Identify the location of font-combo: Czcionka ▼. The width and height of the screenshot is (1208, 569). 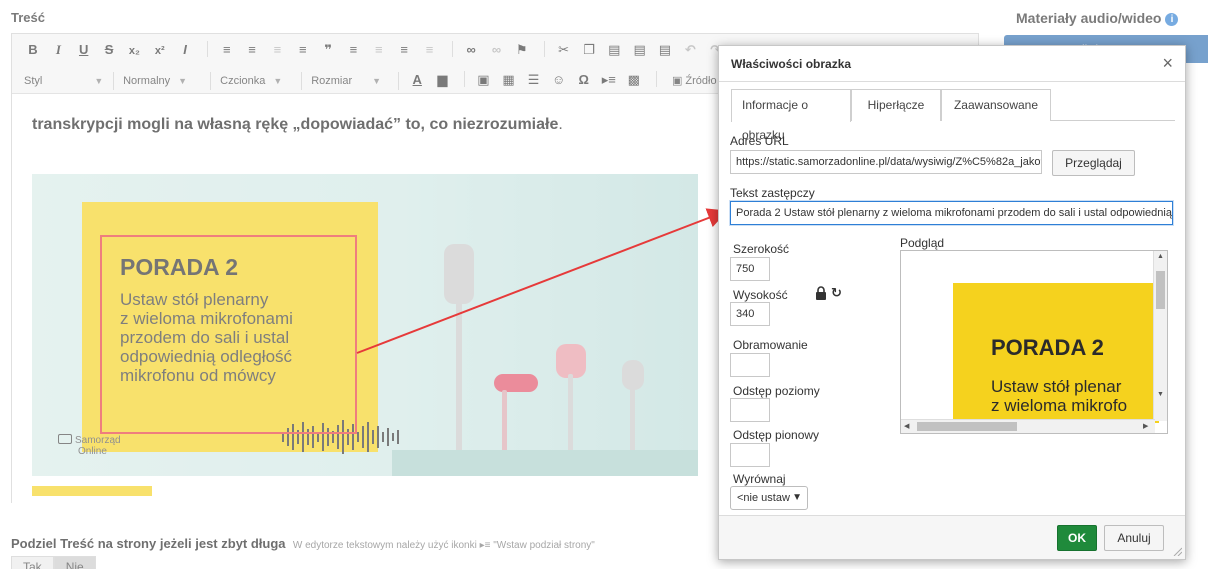
(261, 81).